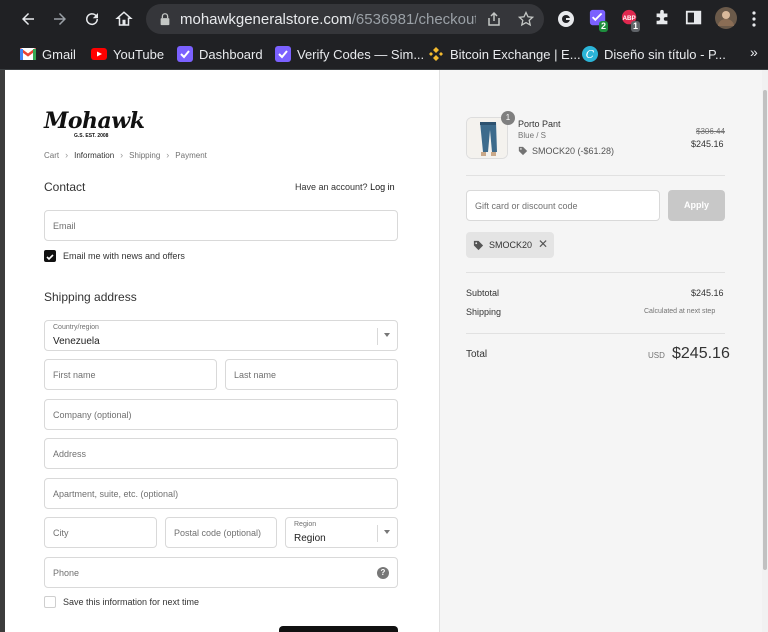 This screenshot has width=768, height=632. I want to click on reload-icon, so click(92, 19).